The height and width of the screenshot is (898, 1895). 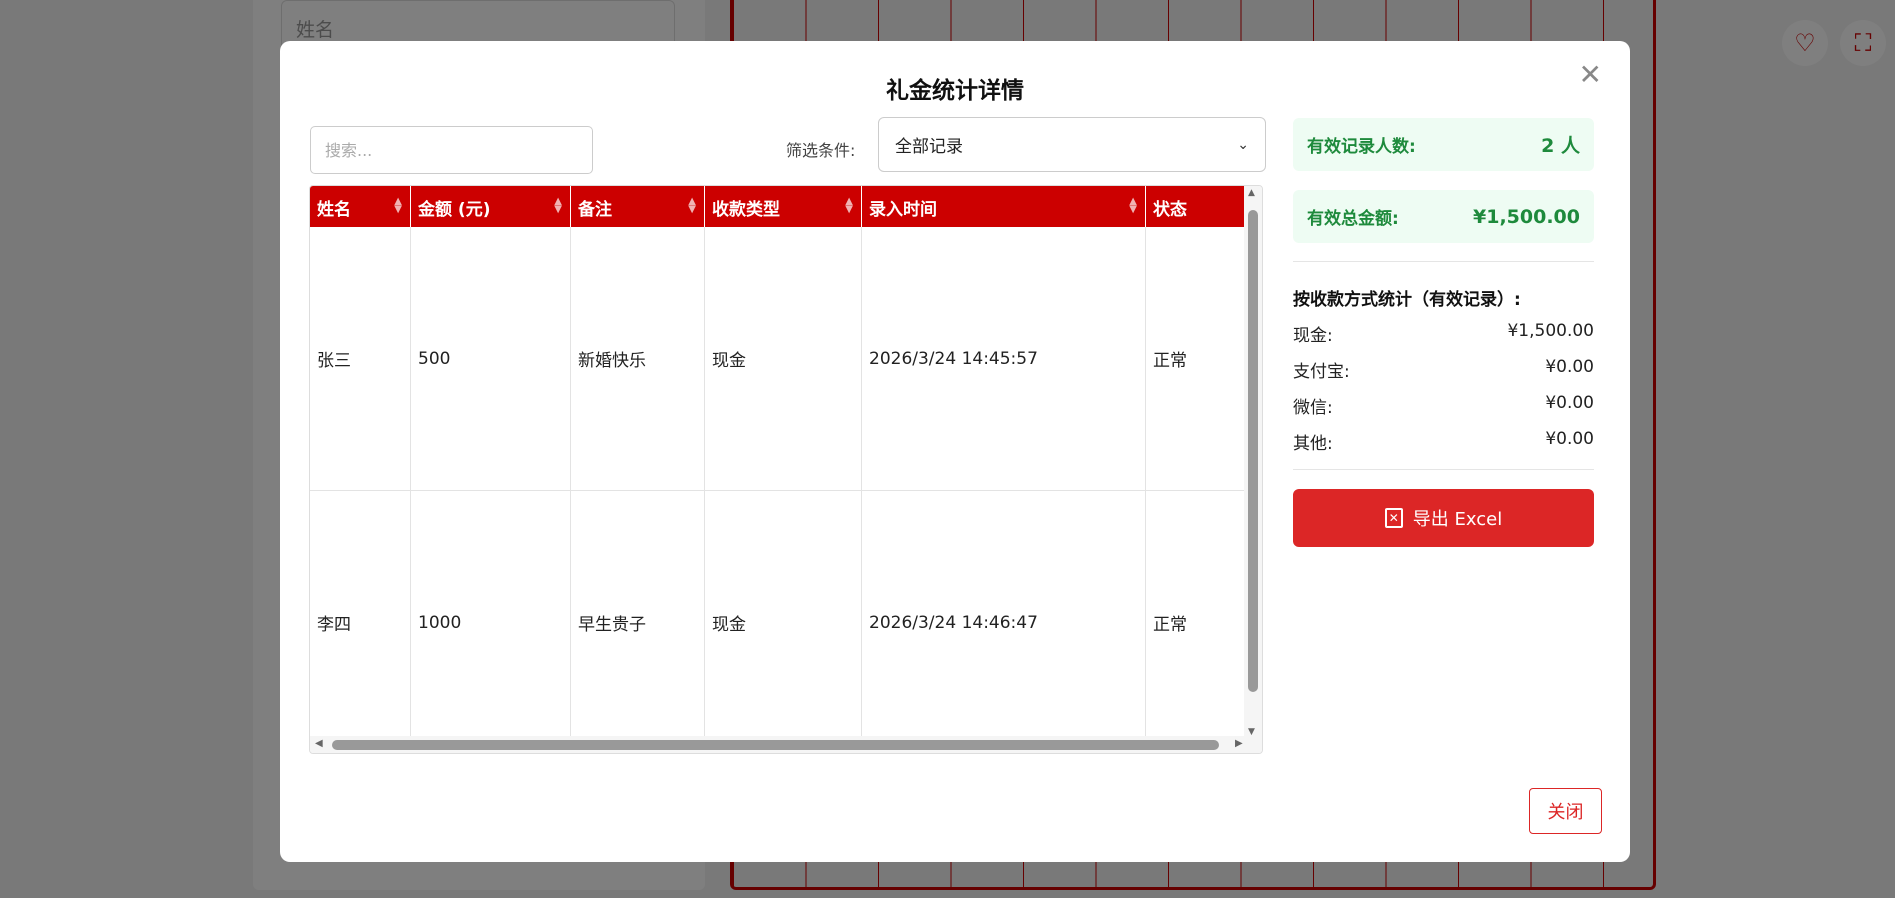 What do you see at coordinates (319, 743) in the screenshot?
I see `scroll-left-icon: ◀` at bounding box center [319, 743].